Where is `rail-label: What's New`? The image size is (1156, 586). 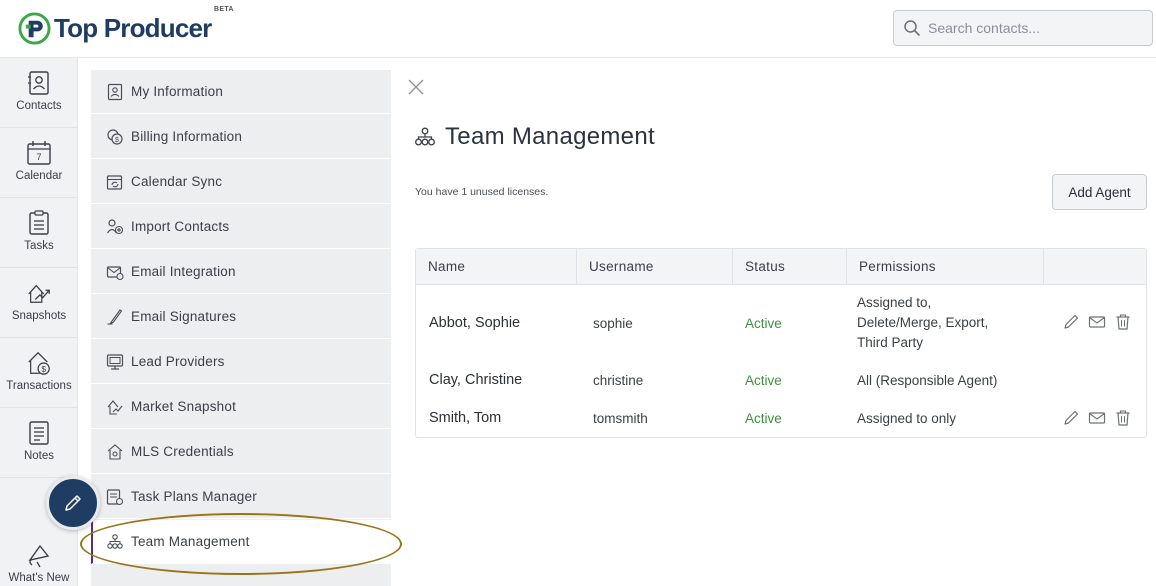
rail-label: What's New is located at coordinates (39, 578).